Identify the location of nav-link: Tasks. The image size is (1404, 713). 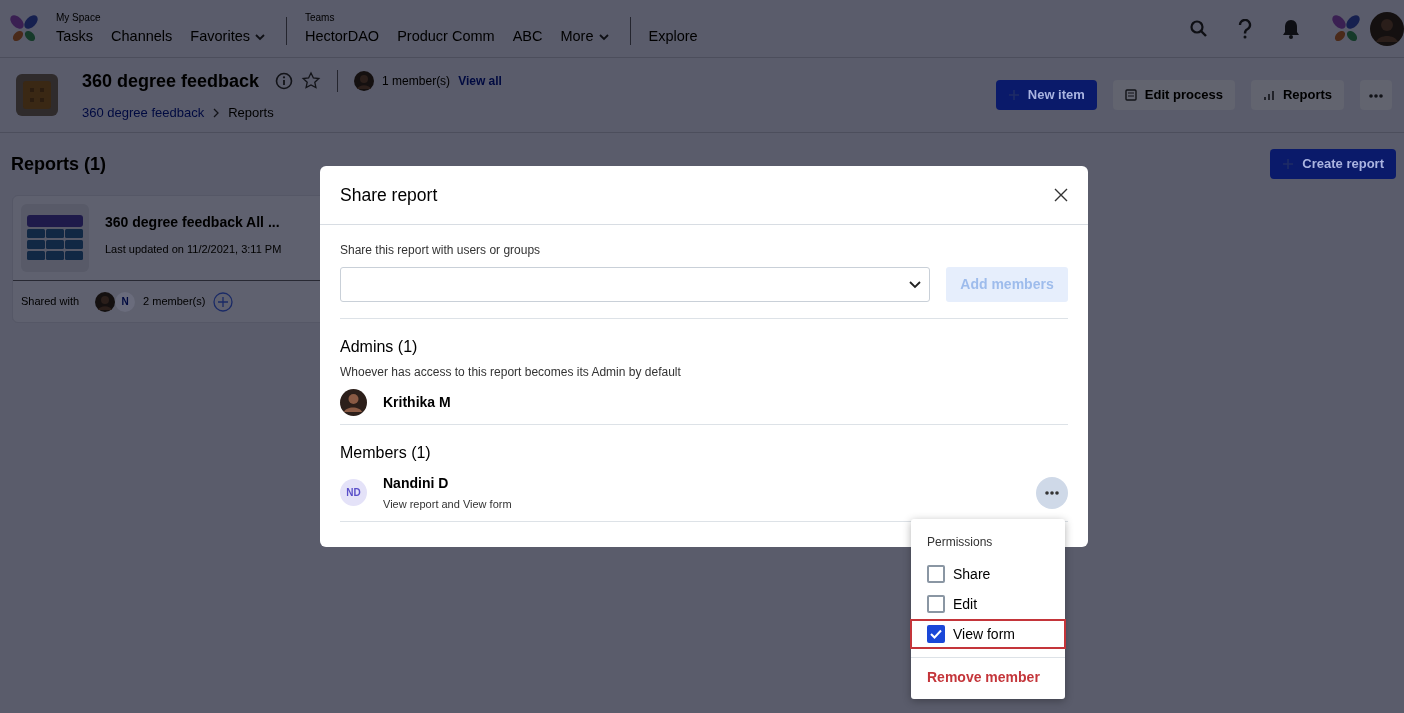
(75, 36).